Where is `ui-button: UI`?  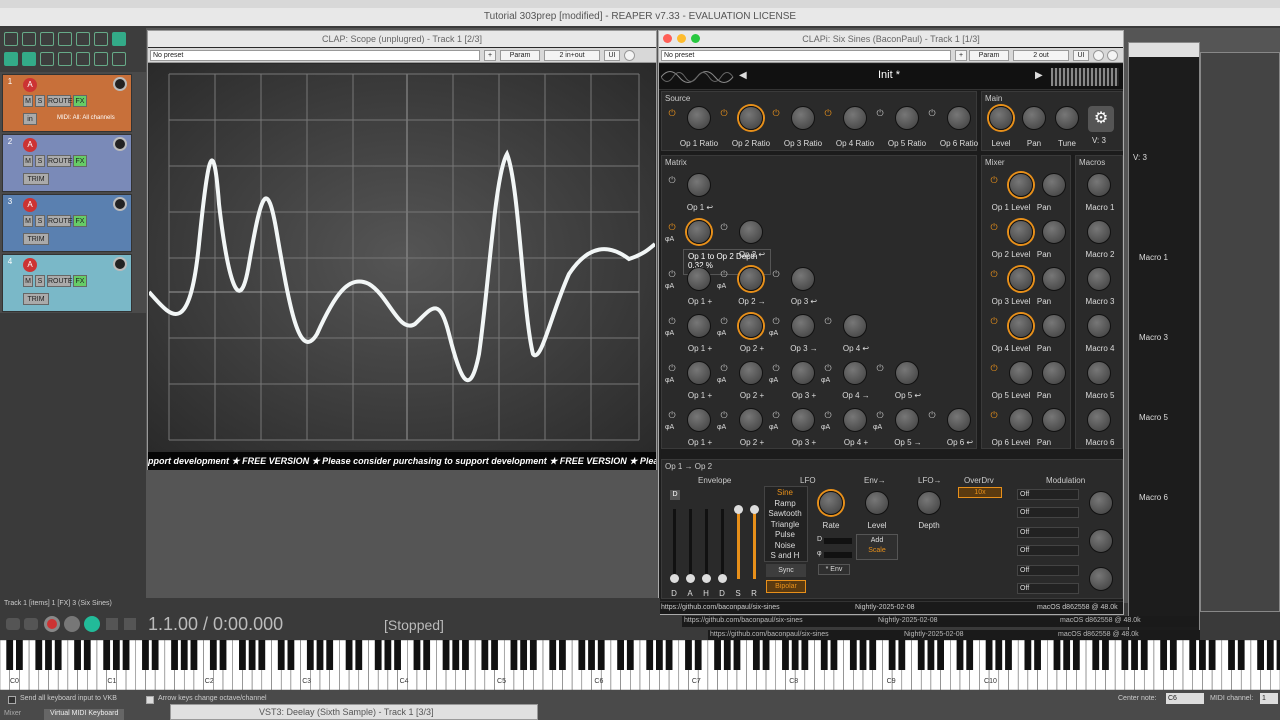 ui-button: UI is located at coordinates (1081, 55).